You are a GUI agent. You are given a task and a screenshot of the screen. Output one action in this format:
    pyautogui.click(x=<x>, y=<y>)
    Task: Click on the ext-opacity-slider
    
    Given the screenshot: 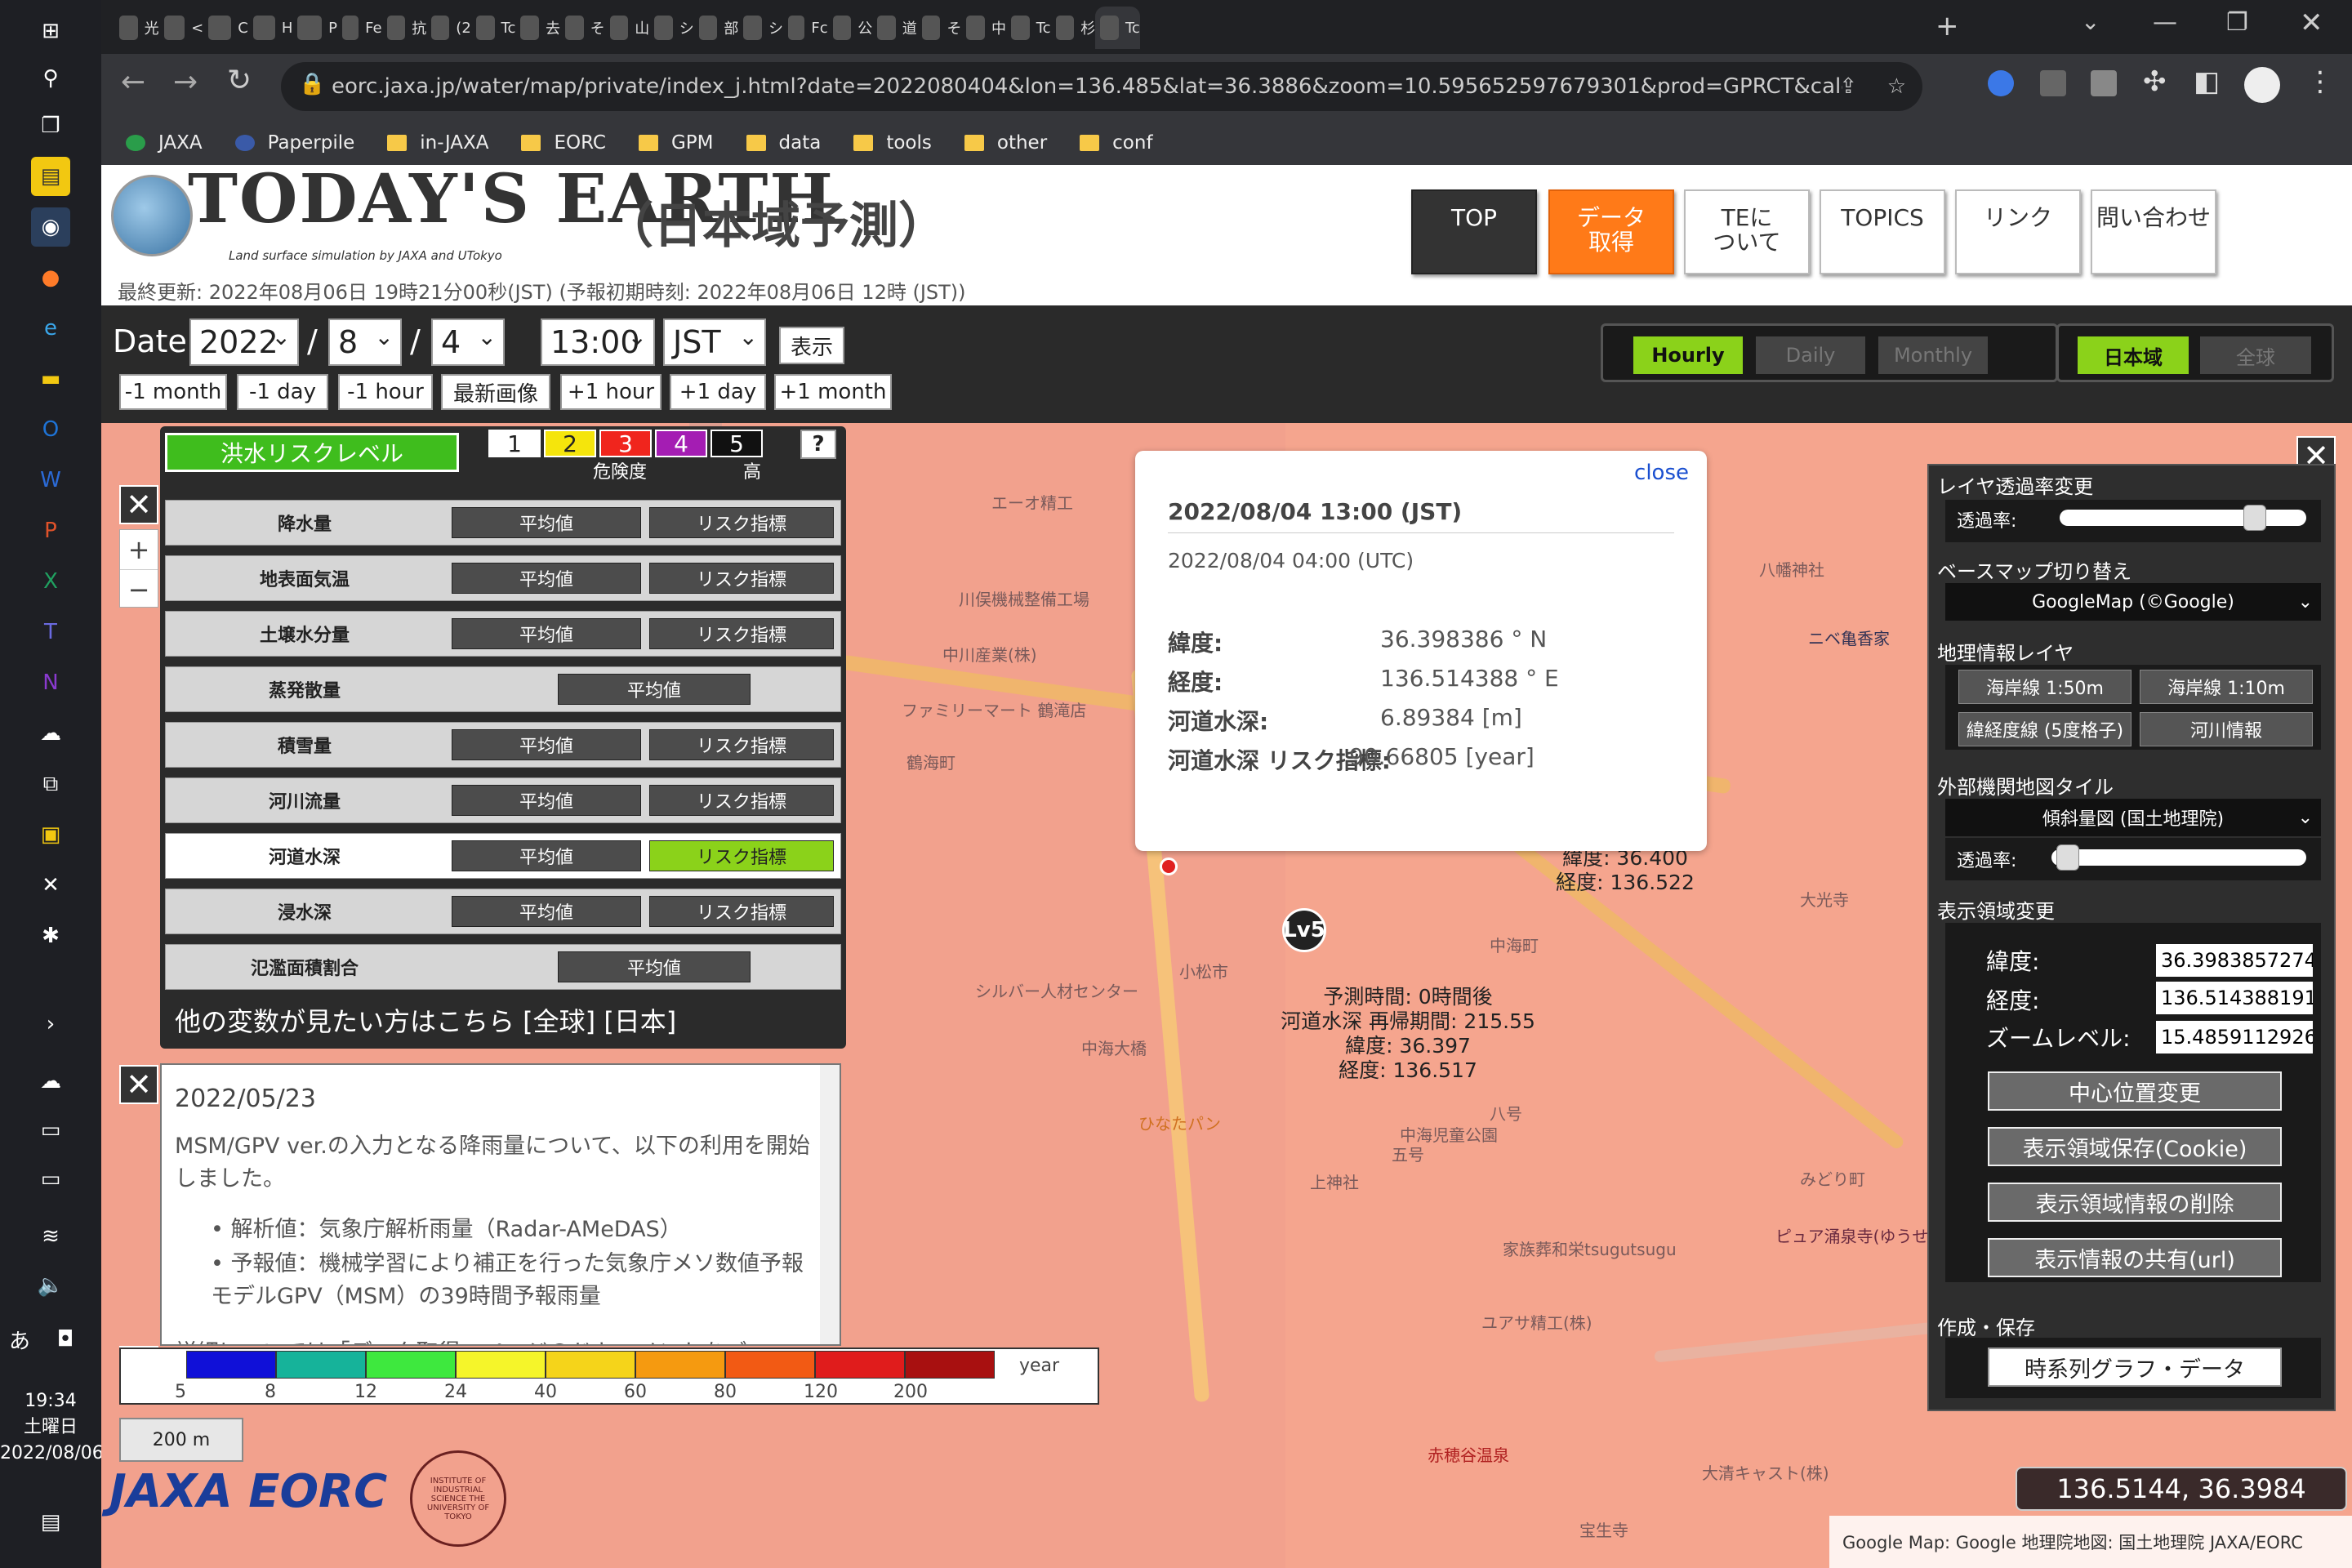 What is the action you would take?
    pyautogui.click(x=2178, y=857)
    